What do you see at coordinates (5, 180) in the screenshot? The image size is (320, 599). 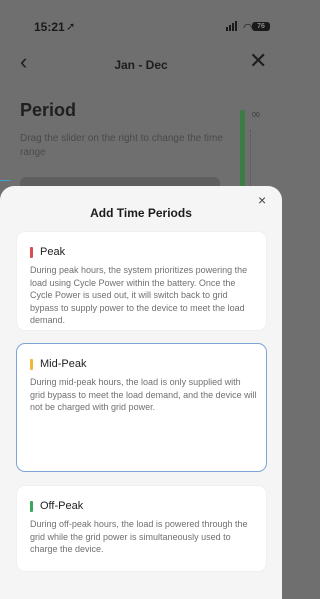 I see `dashed-indicator` at bounding box center [5, 180].